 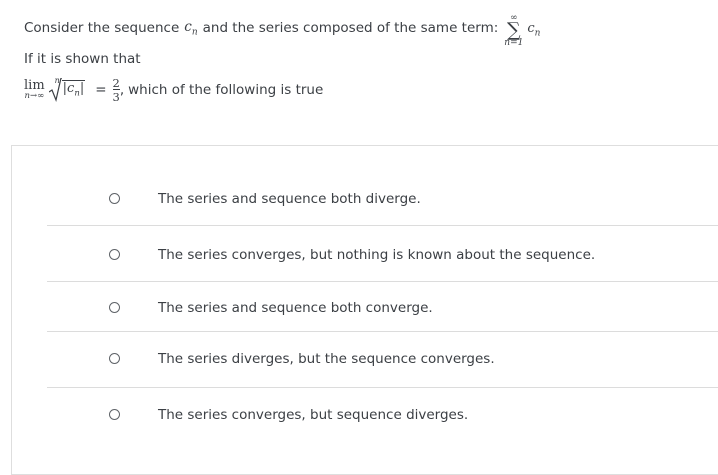 What do you see at coordinates (289, 199) in the screenshot?
I see `answer-option-label: The series and sequence both diverge.` at bounding box center [289, 199].